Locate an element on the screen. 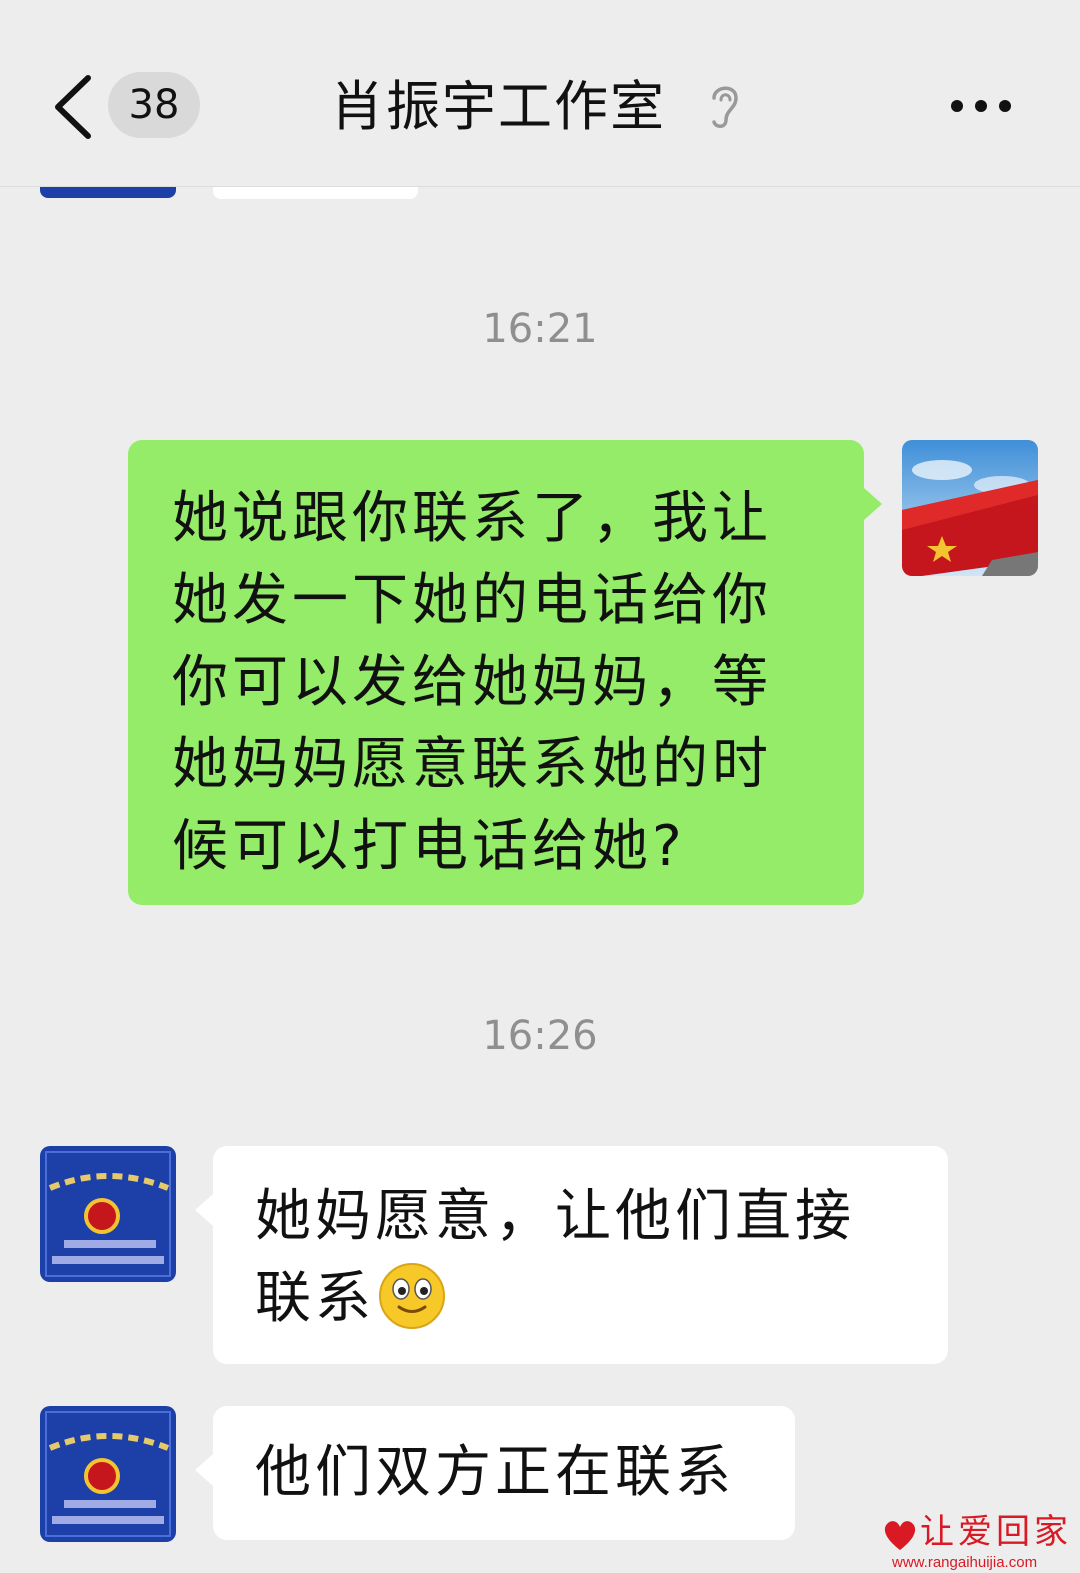 Image resolution: width=1080 pixels, height=1573 pixels. chevron-left-icon is located at coordinates (73, 107).